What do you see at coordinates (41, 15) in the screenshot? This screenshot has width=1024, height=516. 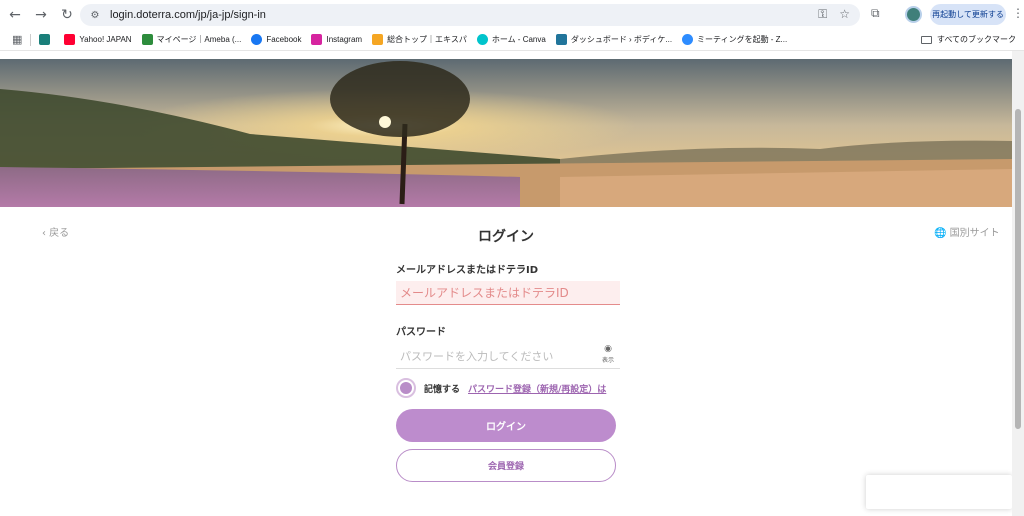 I see `forward-arrow-icon: →` at bounding box center [41, 15].